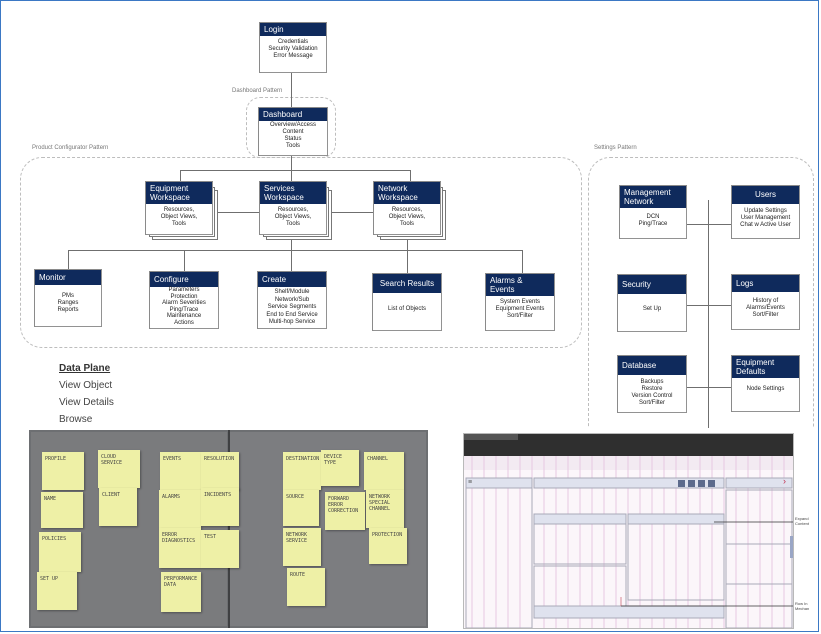  Describe the element at coordinates (220, 507) in the screenshot. I see `sticky-note: INCIDENTS` at that location.